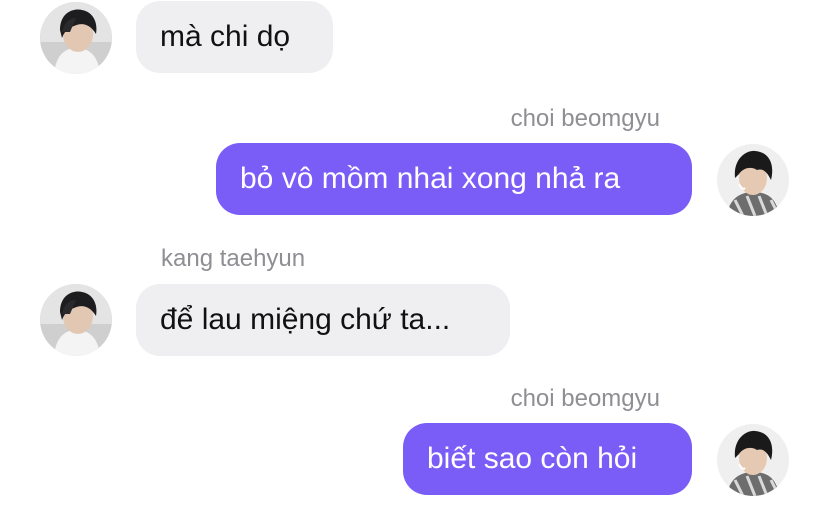 Image resolution: width=828 pixels, height=505 pixels. I want to click on outgoing-message-bubble: bỏ vô mồm nhai xong nhả ra, so click(454, 179).